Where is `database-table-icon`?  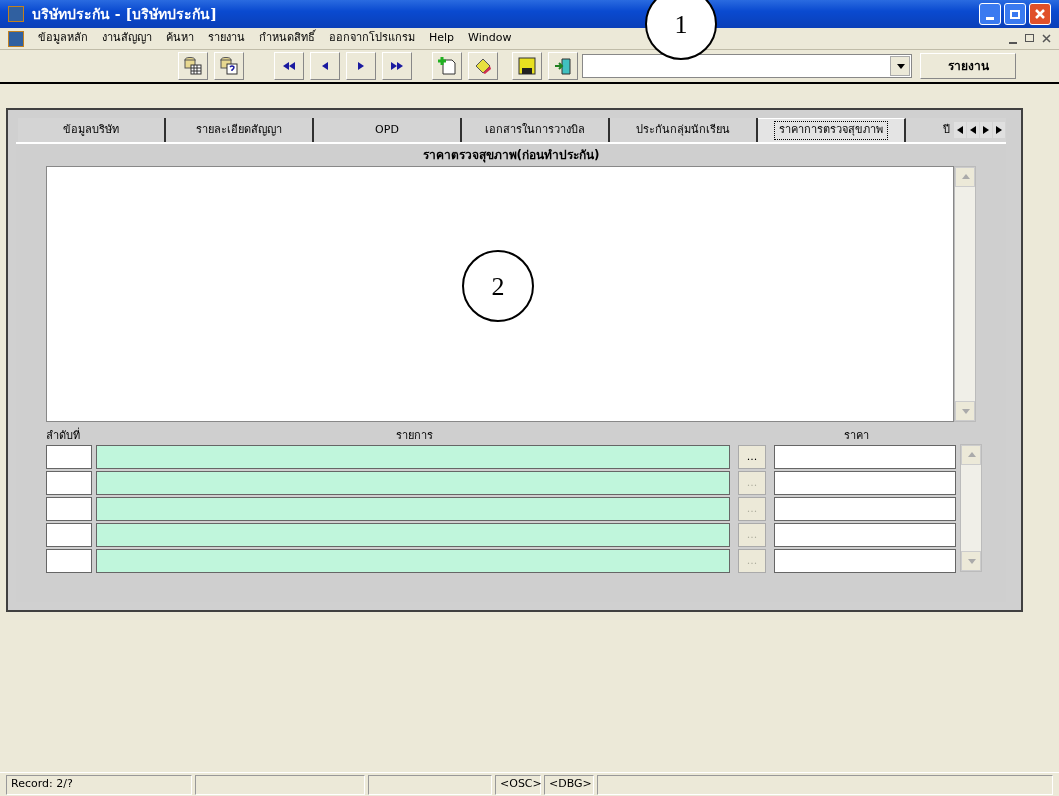
database-table-icon is located at coordinates (193, 66).